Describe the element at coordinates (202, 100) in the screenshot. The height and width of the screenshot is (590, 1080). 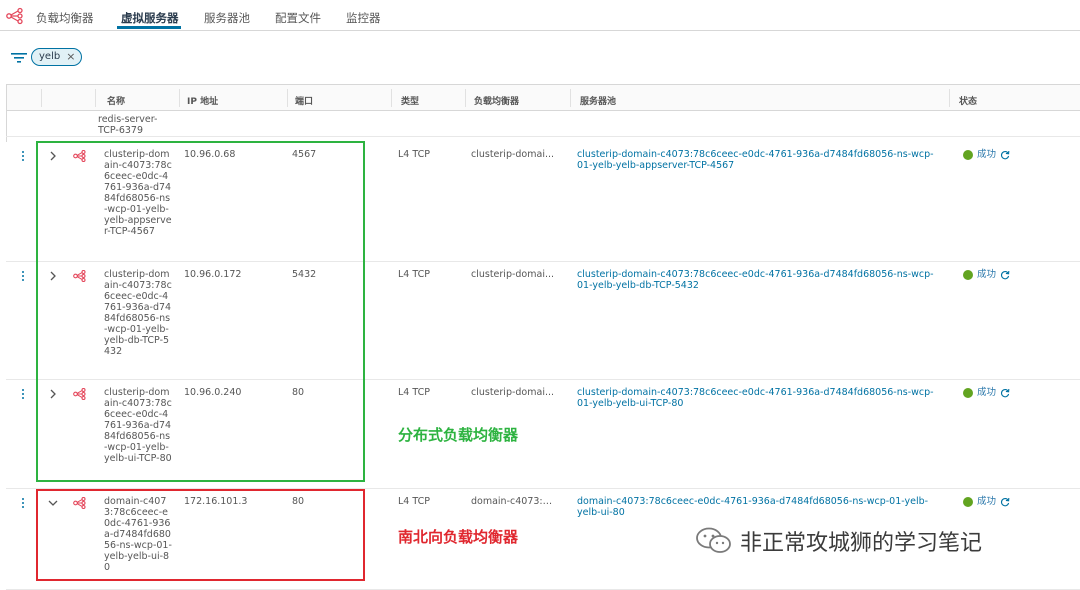
I see `column-header-ip: IP 地址` at that location.